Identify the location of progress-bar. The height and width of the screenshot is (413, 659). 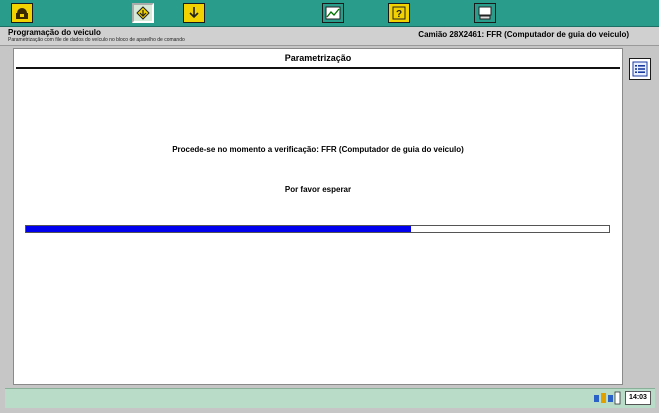
(317, 229).